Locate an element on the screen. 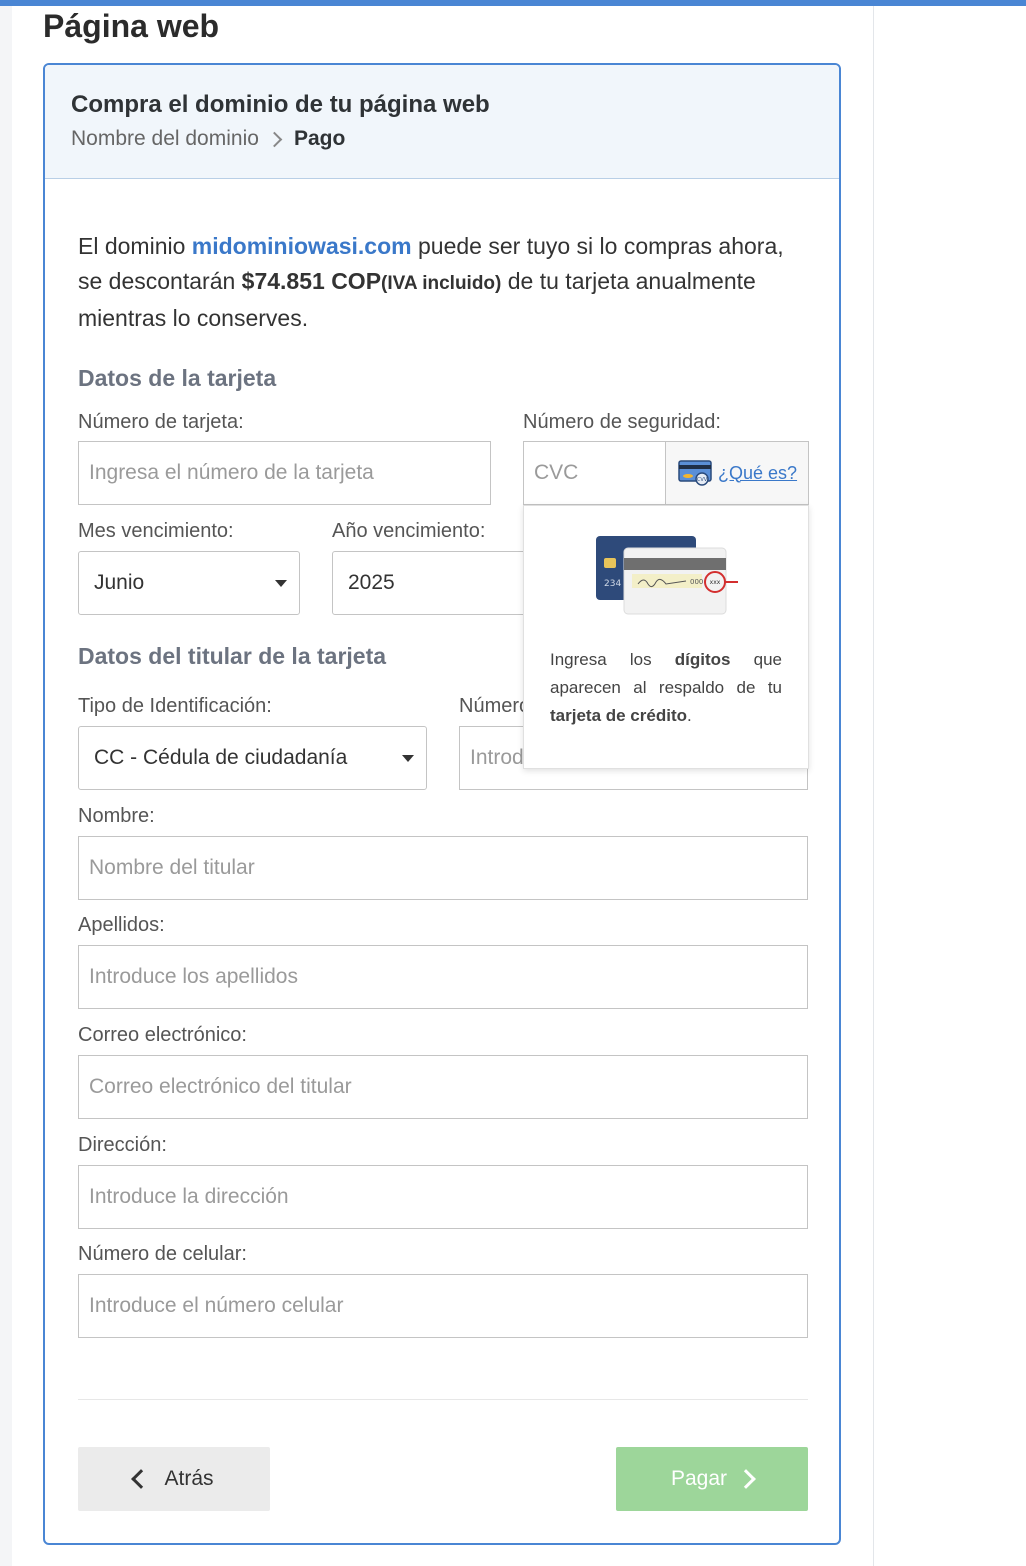  cvv-card-icon: CVV is located at coordinates (695, 473).